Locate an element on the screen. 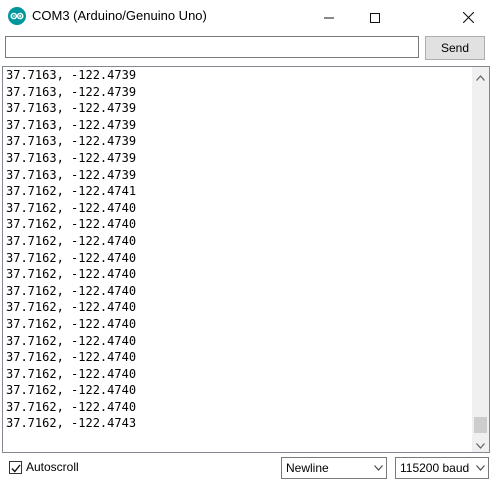  scroll-down-button is located at coordinates (480, 443).